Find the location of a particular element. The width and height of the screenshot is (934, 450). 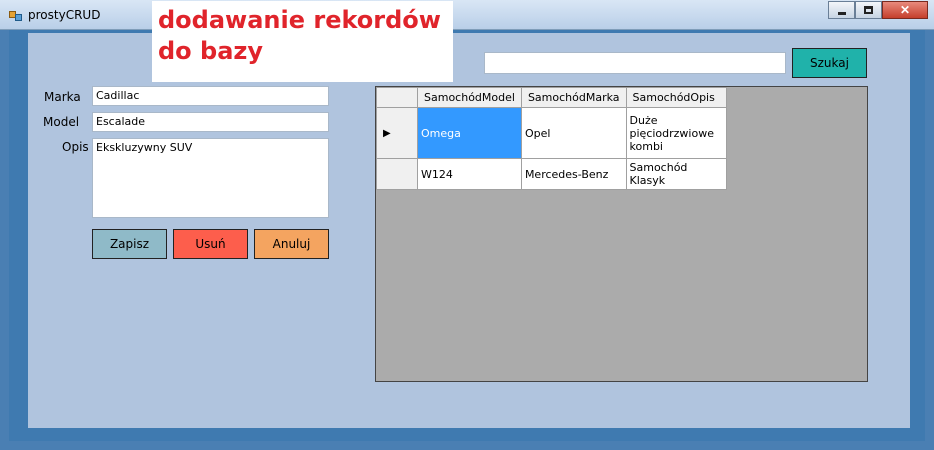

row-header-selected: ▶ is located at coordinates (397, 133).